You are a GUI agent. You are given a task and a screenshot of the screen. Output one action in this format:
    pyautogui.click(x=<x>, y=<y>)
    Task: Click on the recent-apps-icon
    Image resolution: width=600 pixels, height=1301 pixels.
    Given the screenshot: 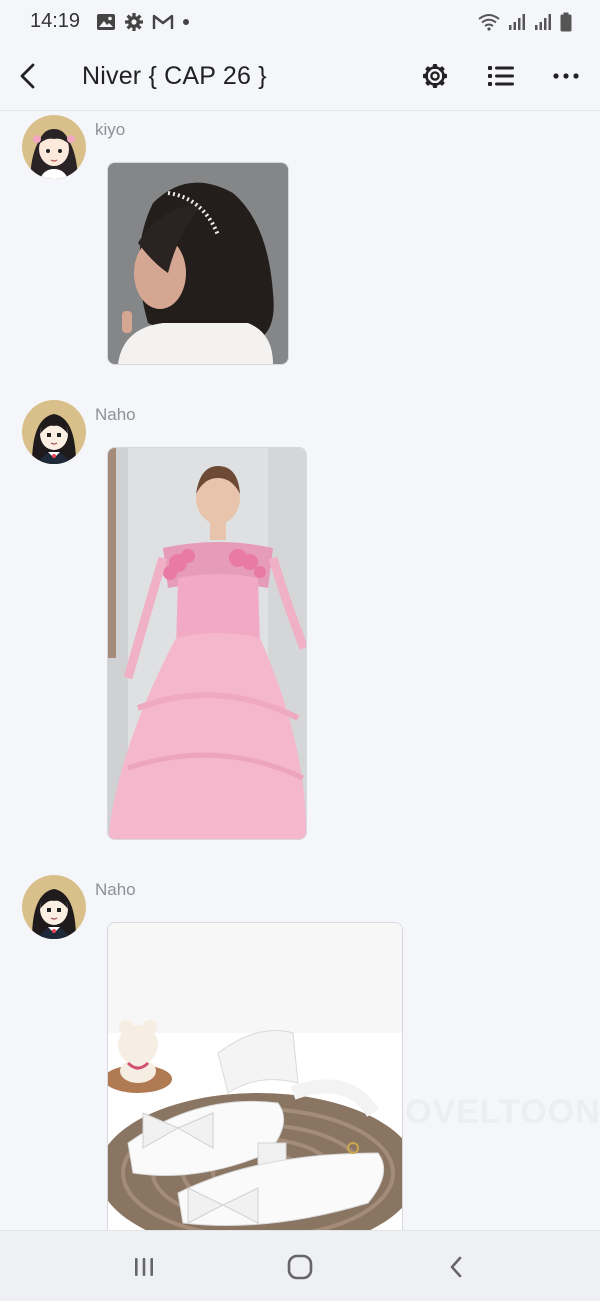 What is the action you would take?
    pyautogui.click(x=144, y=1267)
    